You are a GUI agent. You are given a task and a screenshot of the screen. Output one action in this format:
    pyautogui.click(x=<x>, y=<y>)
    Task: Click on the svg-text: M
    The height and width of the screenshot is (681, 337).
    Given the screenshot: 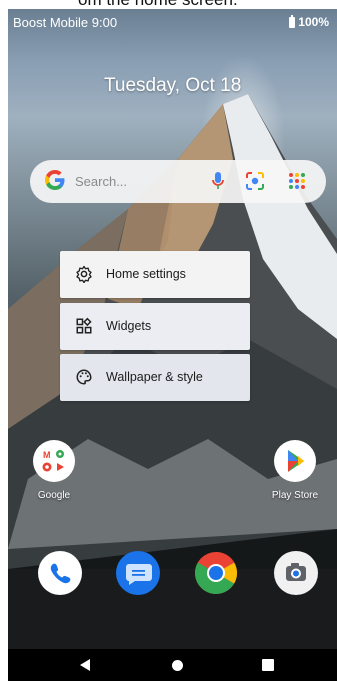 What is the action you would take?
    pyautogui.click(x=47, y=455)
    